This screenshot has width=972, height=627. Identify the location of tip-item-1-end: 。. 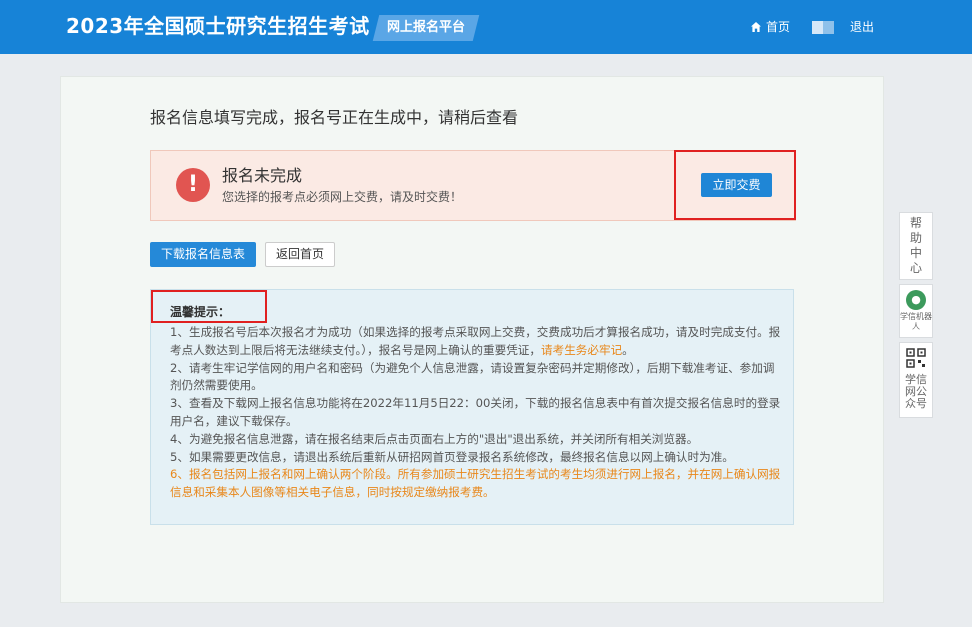
(628, 349).